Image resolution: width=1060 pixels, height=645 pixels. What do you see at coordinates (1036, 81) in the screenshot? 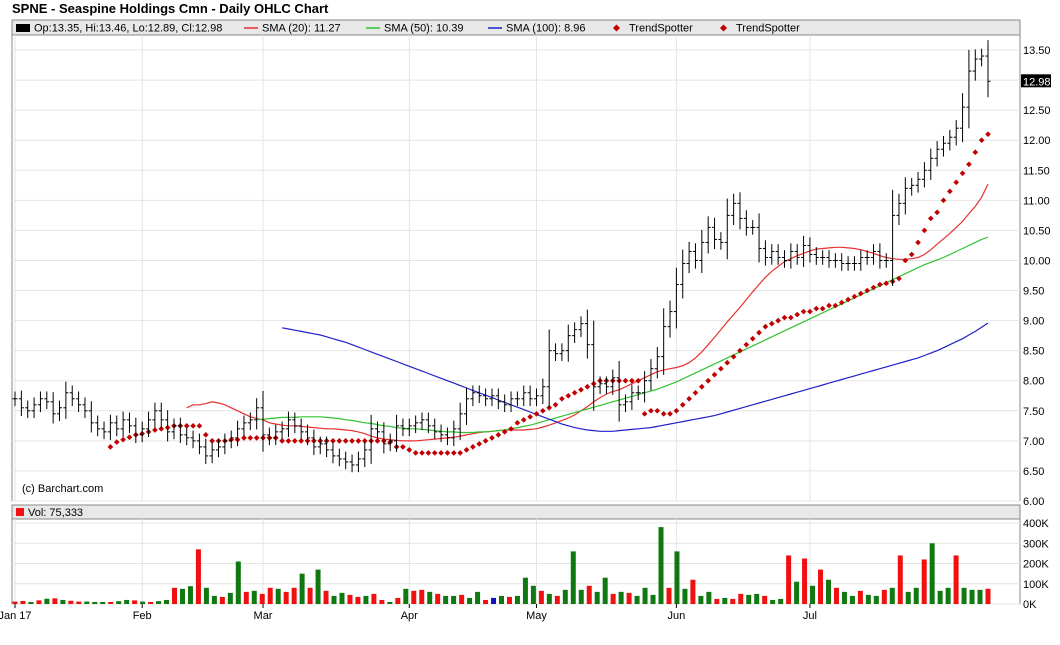
I see `last-price-tag: 12.98` at bounding box center [1036, 81].